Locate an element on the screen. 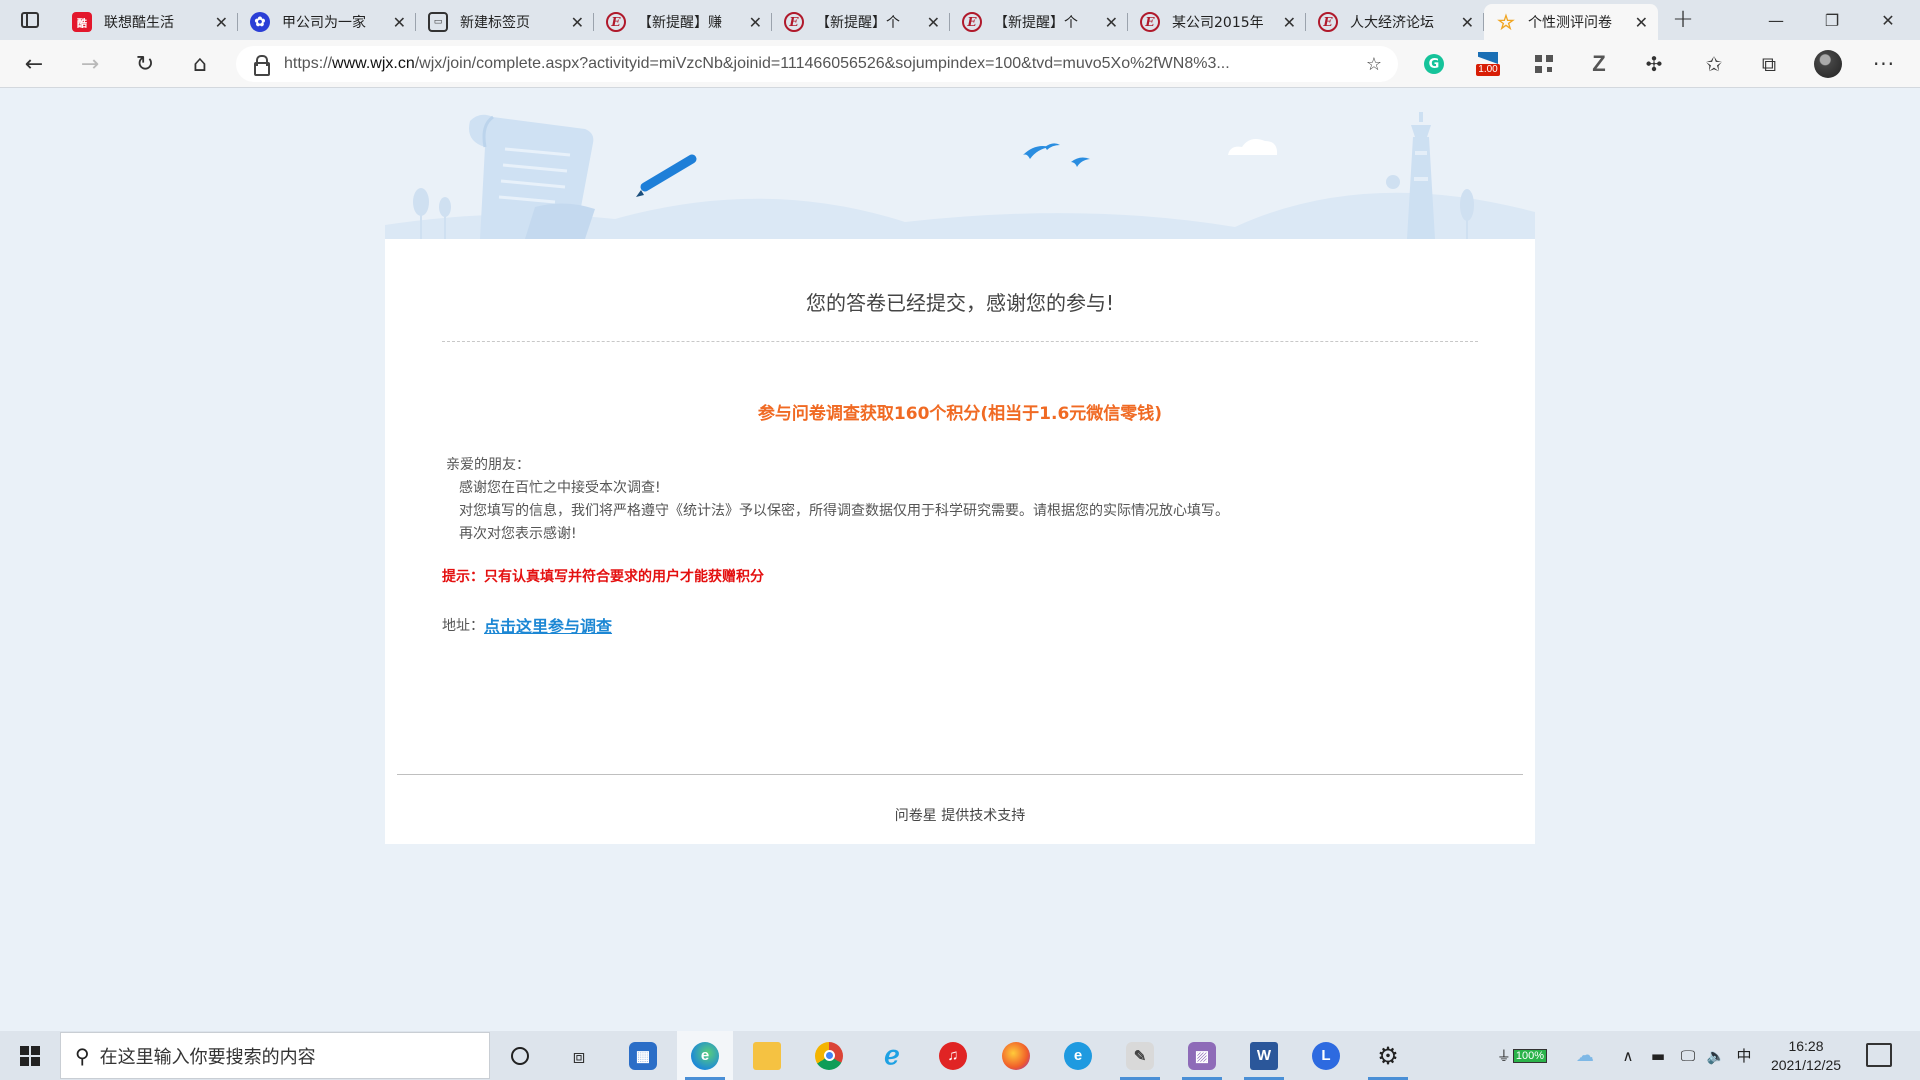  network-button: 🖵 is located at coordinates (1688, 1055).